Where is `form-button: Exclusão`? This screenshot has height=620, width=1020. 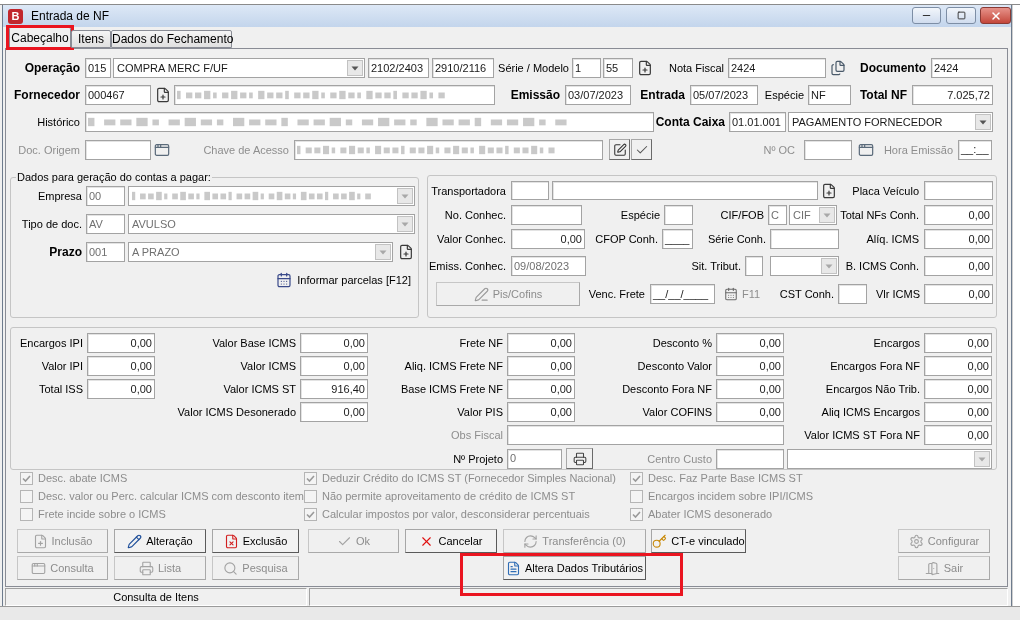 form-button: Exclusão is located at coordinates (255, 541).